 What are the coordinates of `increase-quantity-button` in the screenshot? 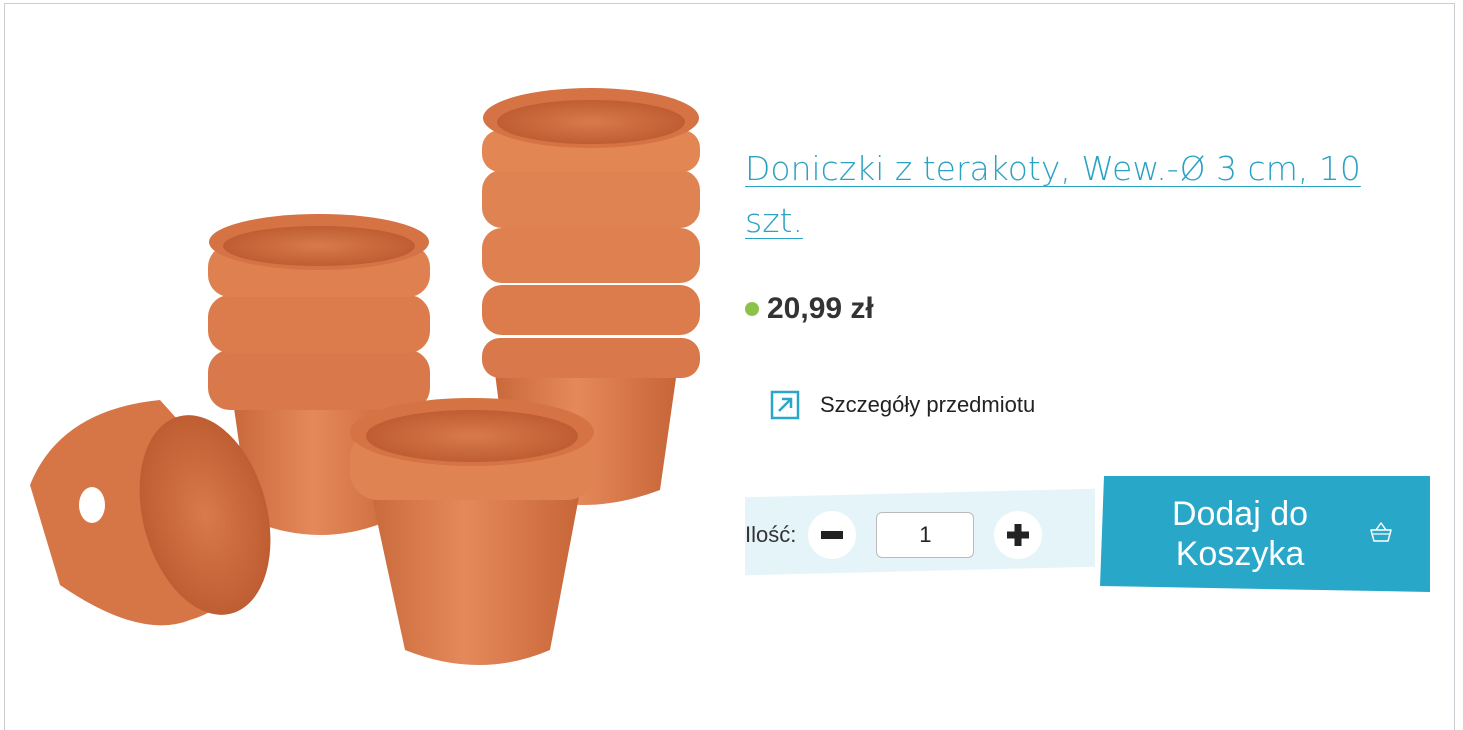 It's located at (1018, 535).